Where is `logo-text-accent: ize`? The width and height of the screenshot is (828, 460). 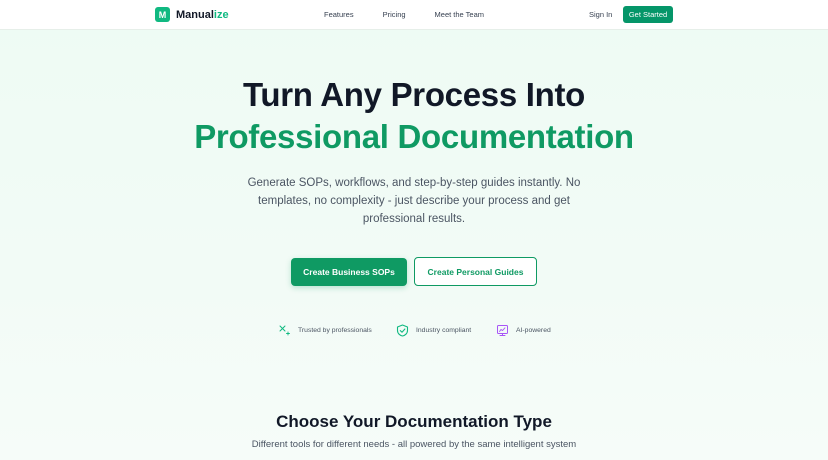 logo-text-accent: ize is located at coordinates (221, 14).